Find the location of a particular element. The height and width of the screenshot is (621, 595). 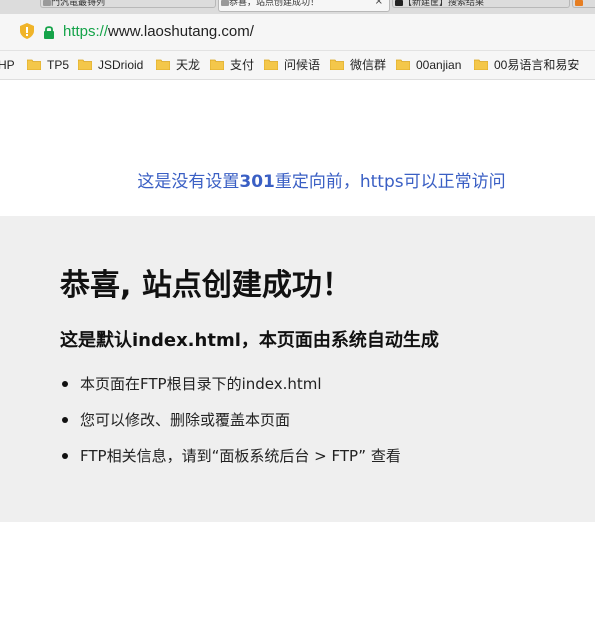

bookmark-item: TP5 is located at coordinates (48, 65).